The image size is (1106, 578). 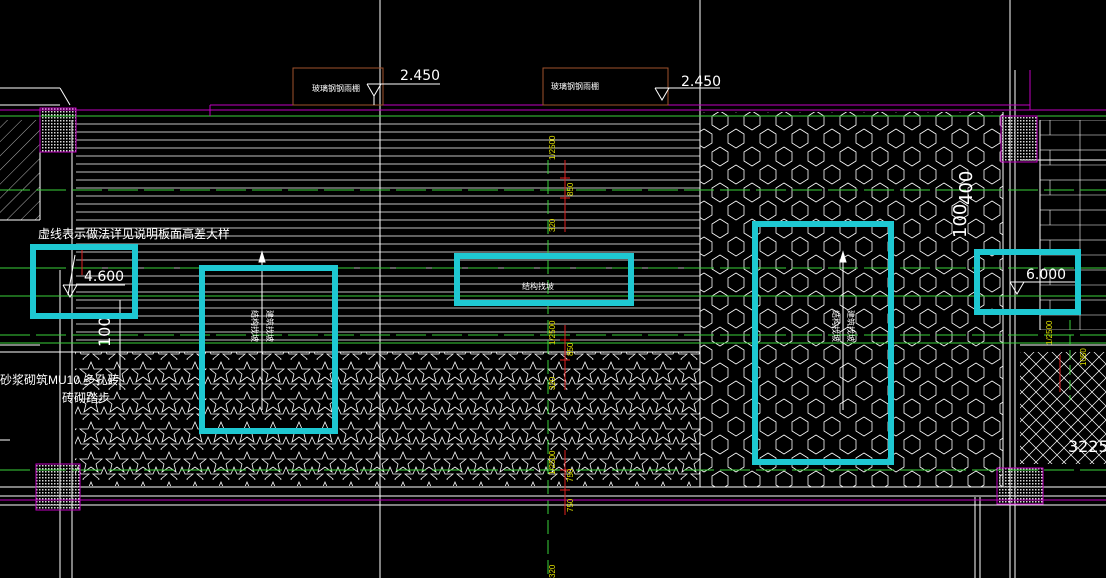 What do you see at coordinates (420, 76) in the screenshot?
I see `level-canopy-left: 2.450` at bounding box center [420, 76].